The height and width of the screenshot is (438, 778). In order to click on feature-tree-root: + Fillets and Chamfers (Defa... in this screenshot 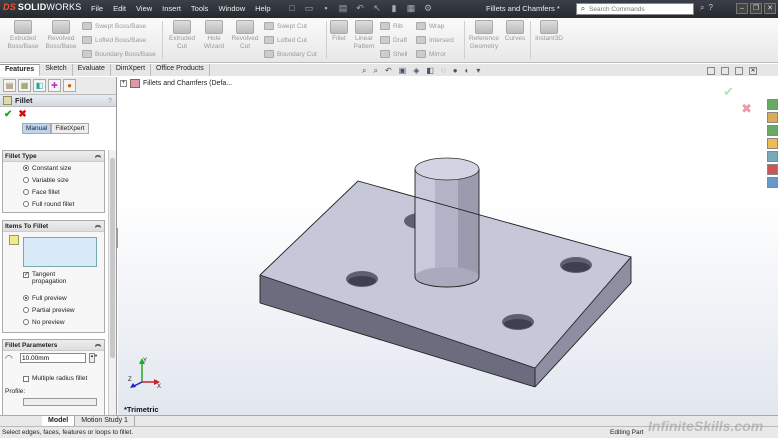, I will do `click(176, 83)`.